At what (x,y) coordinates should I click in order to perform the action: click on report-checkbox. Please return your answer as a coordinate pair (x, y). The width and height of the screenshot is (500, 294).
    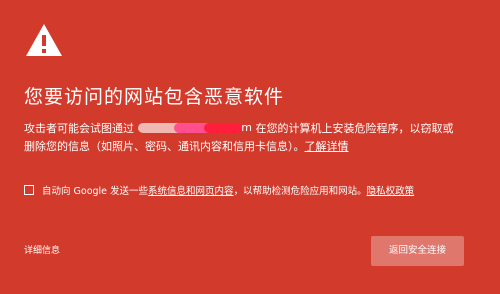
    Looking at the image, I should click on (29, 190).